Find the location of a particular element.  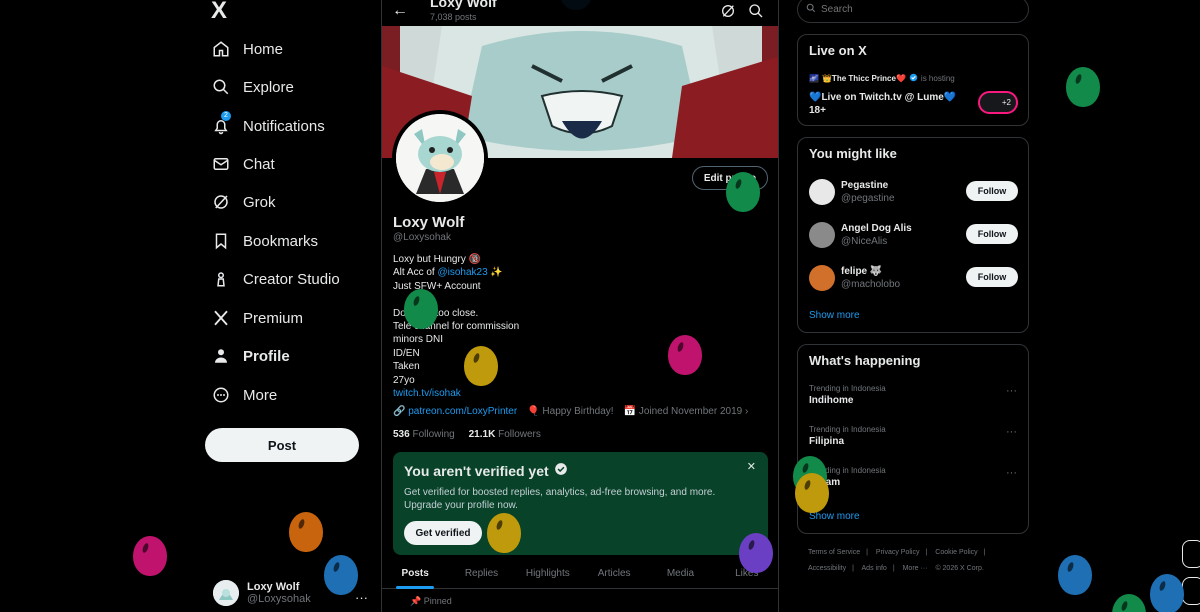

nav-item-grok: Grok is located at coordinates (244, 202).